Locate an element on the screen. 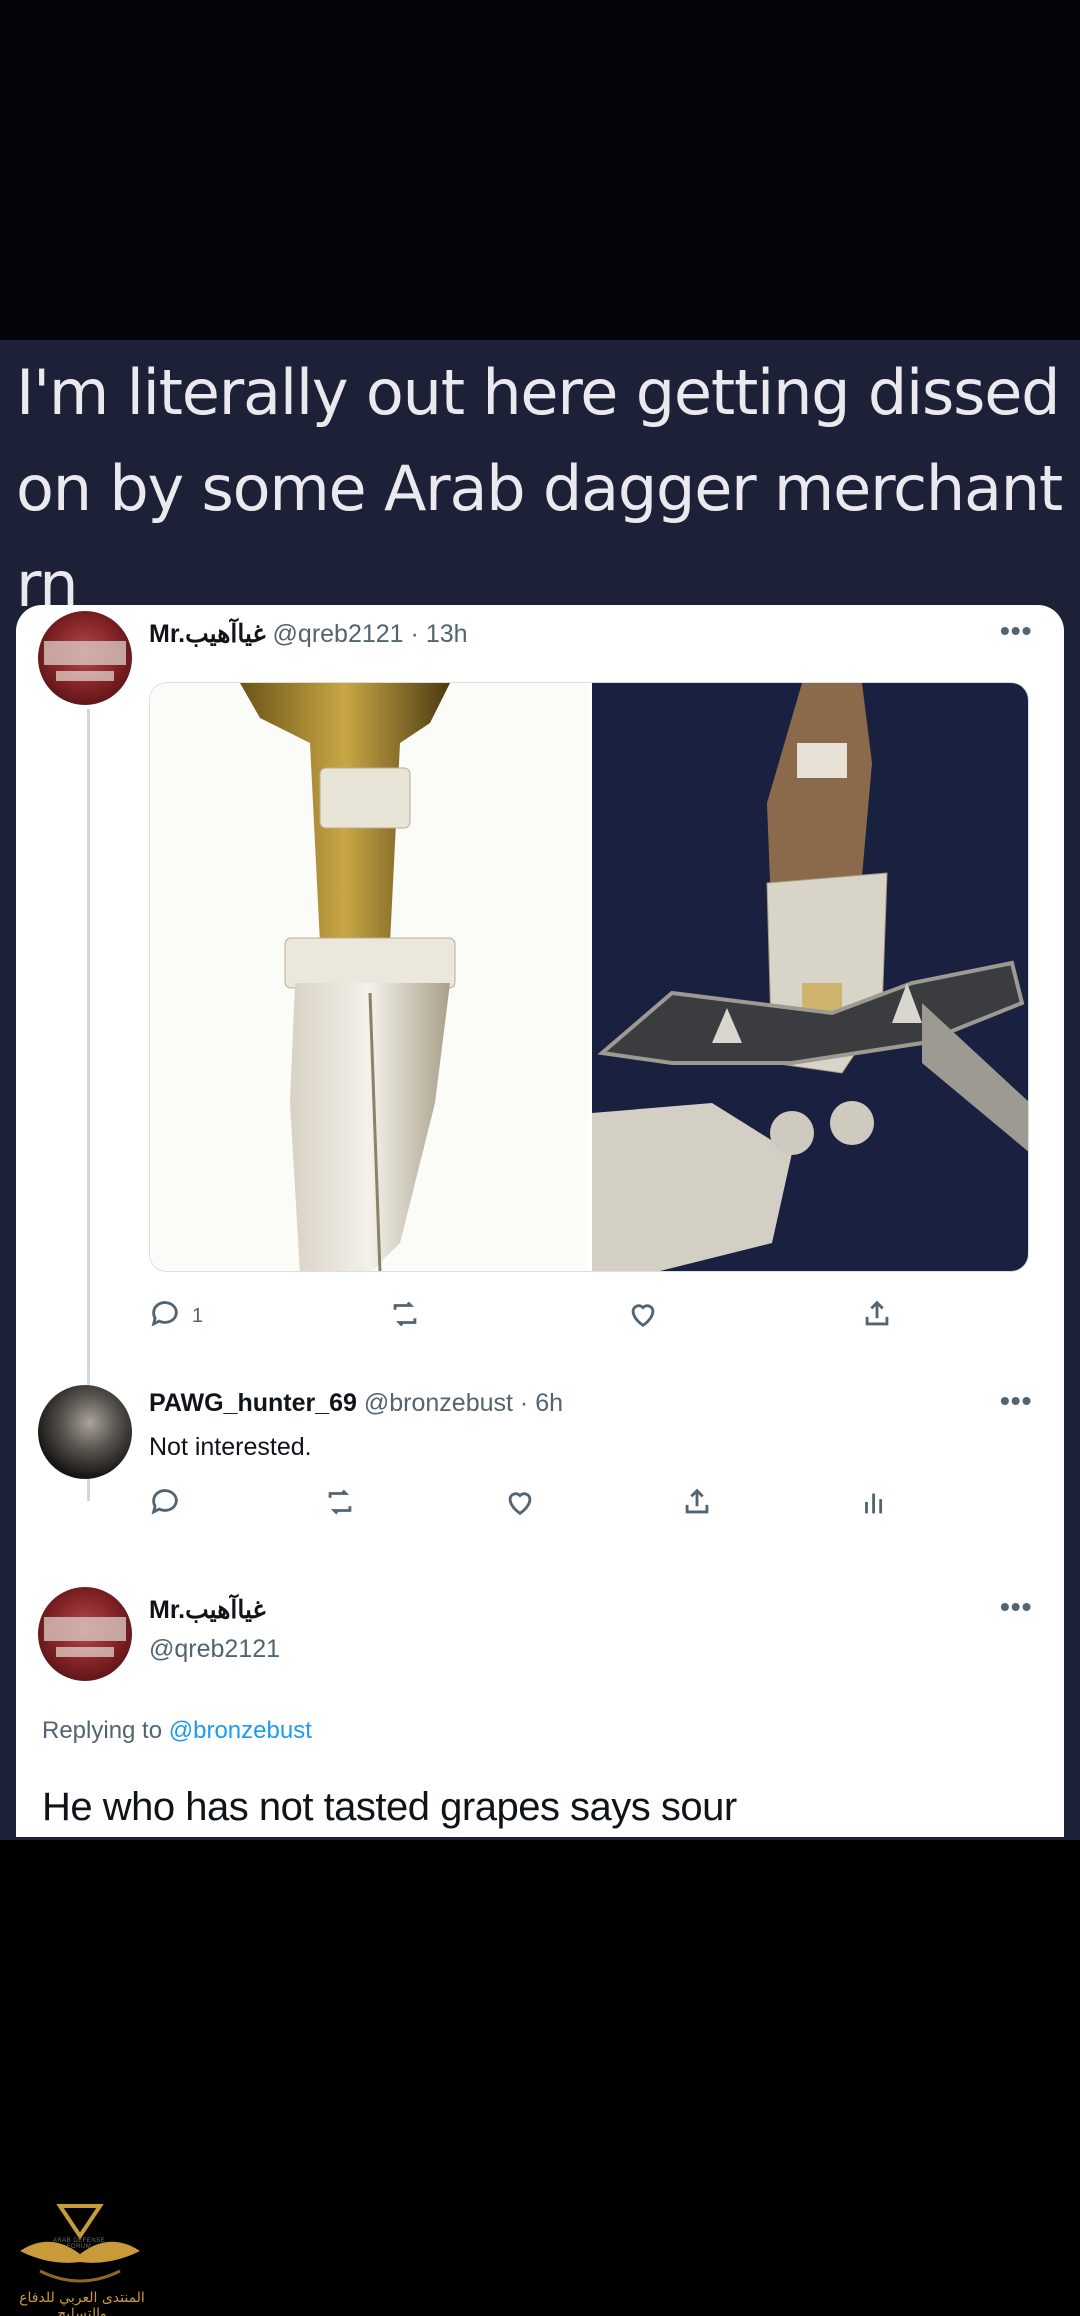  replying-to: Replying to @bronzebust is located at coordinates (177, 1731).